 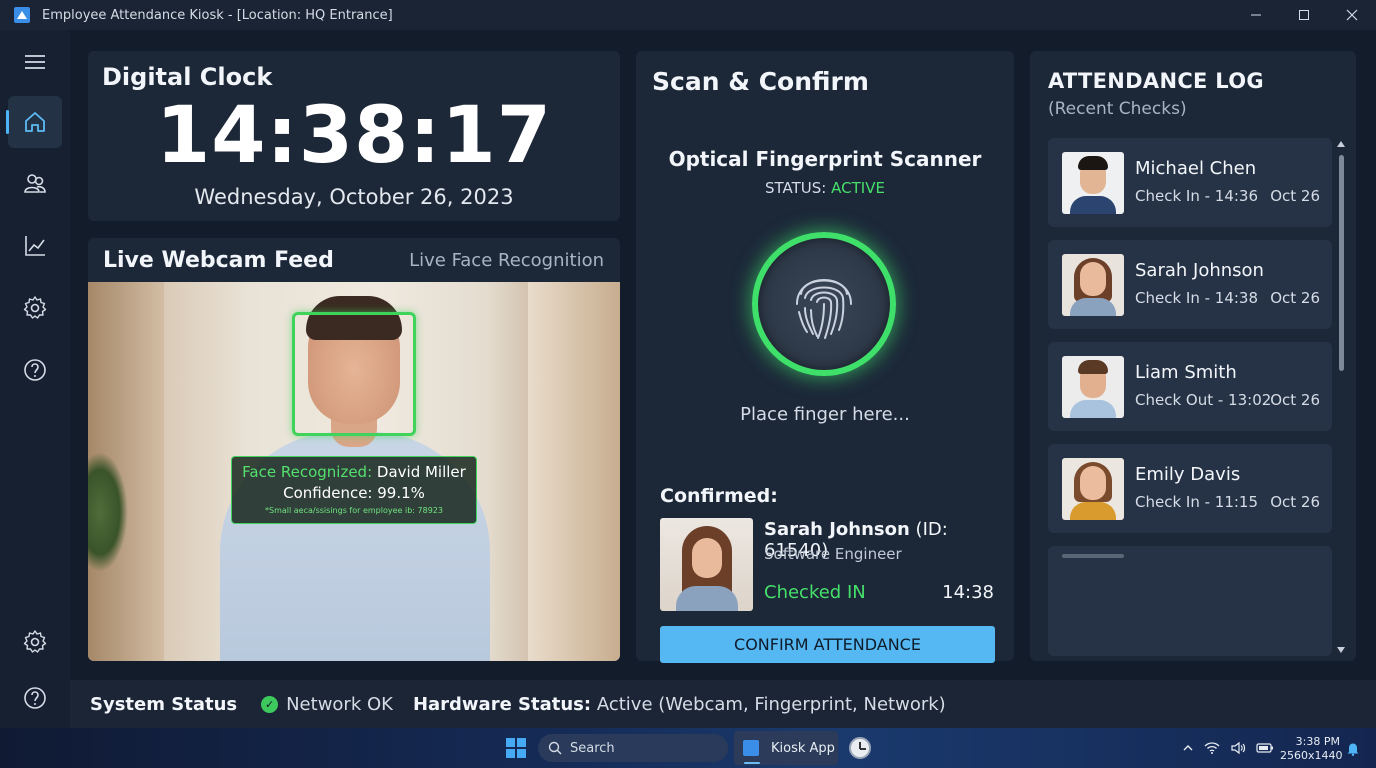 I want to click on log-subtitle: (Recent Checks), so click(x=1117, y=109).